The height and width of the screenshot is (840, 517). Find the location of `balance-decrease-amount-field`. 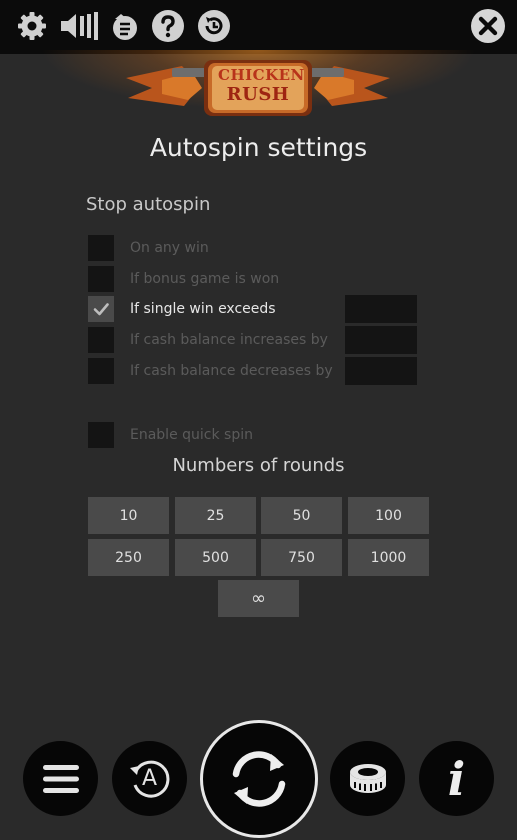

balance-decrease-amount-field is located at coordinates (381, 371).